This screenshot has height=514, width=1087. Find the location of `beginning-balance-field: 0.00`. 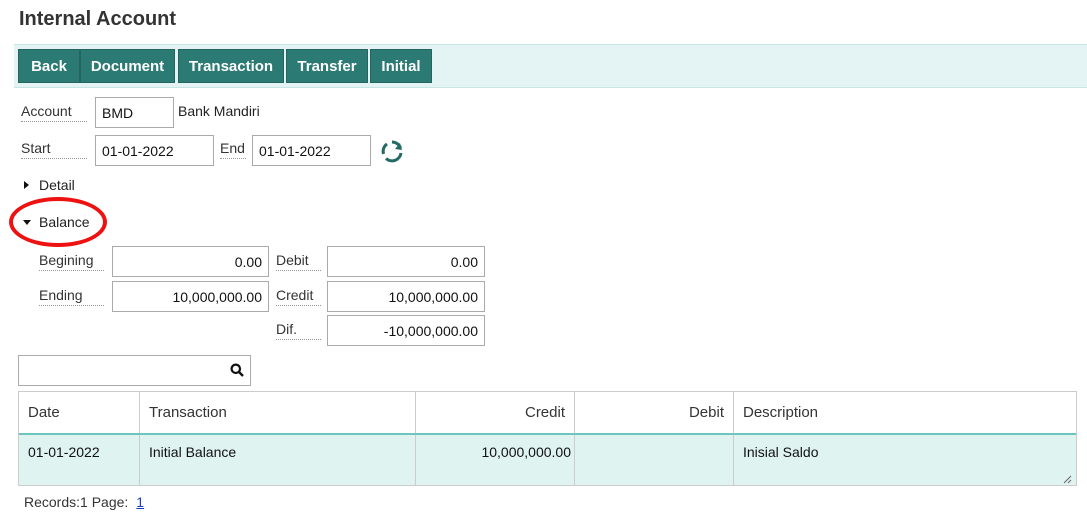

beginning-balance-field: 0.00 is located at coordinates (190, 261).